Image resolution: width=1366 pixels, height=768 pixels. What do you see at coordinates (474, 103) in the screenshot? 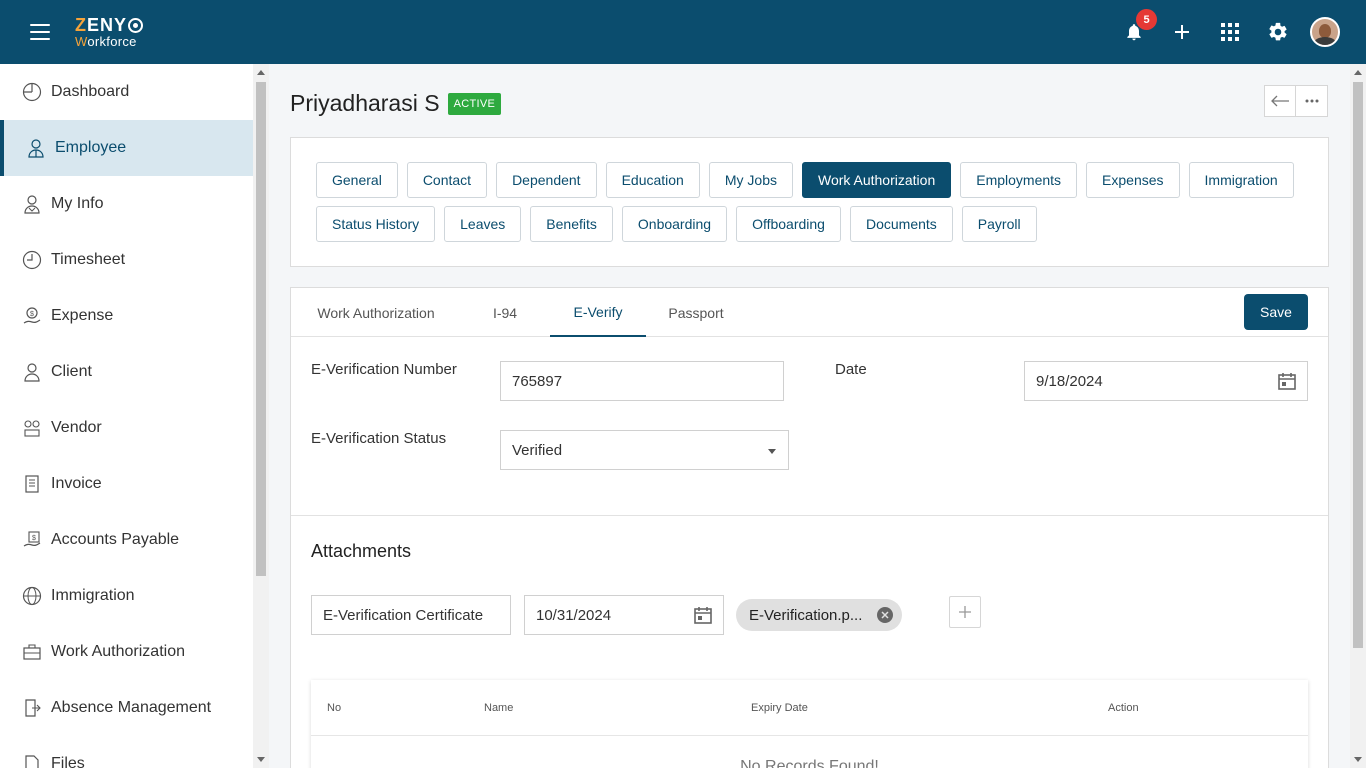
I see `status-badge: ACTIVE` at bounding box center [474, 103].